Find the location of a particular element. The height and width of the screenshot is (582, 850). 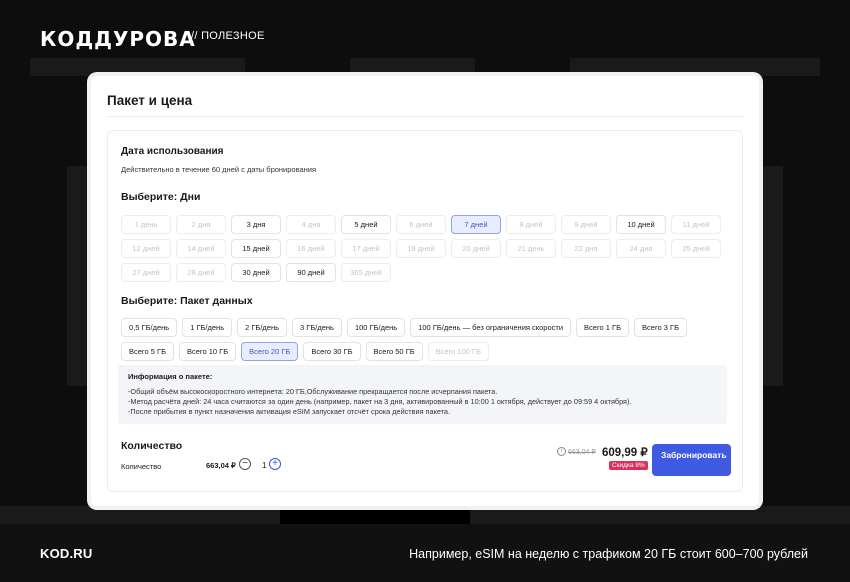

package-option: 0,5 ГБ/день is located at coordinates (149, 327).